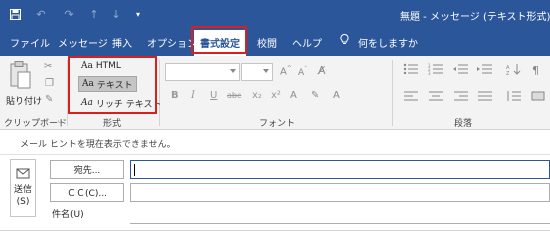 Image resolution: width=550 pixels, height=240 pixels. I want to click on paste-button: 貼り付け, so click(24, 100).